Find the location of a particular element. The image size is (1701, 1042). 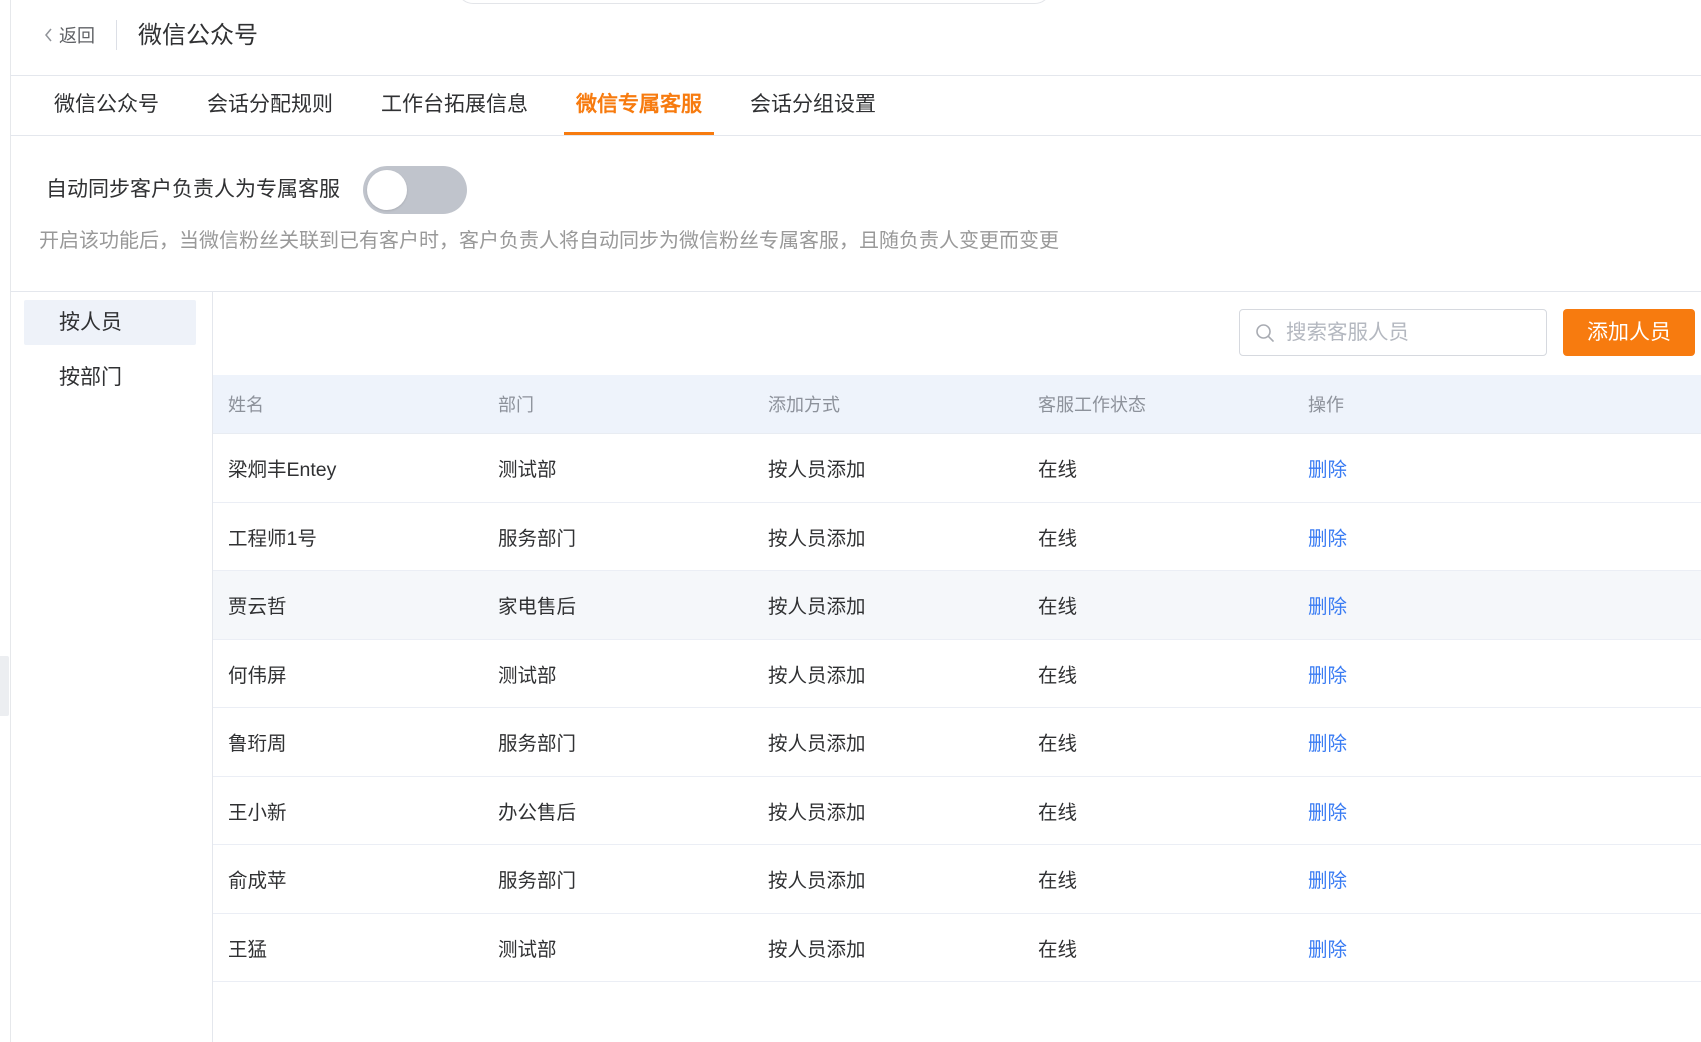

search-box is located at coordinates (1393, 332).